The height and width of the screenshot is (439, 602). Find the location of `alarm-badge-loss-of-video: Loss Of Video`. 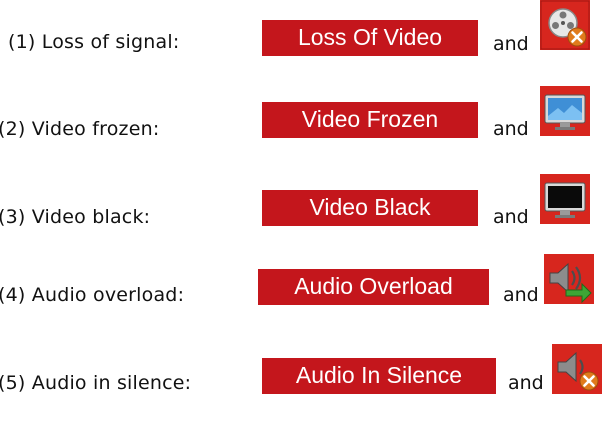

alarm-badge-loss-of-video: Loss Of Video is located at coordinates (370, 38).